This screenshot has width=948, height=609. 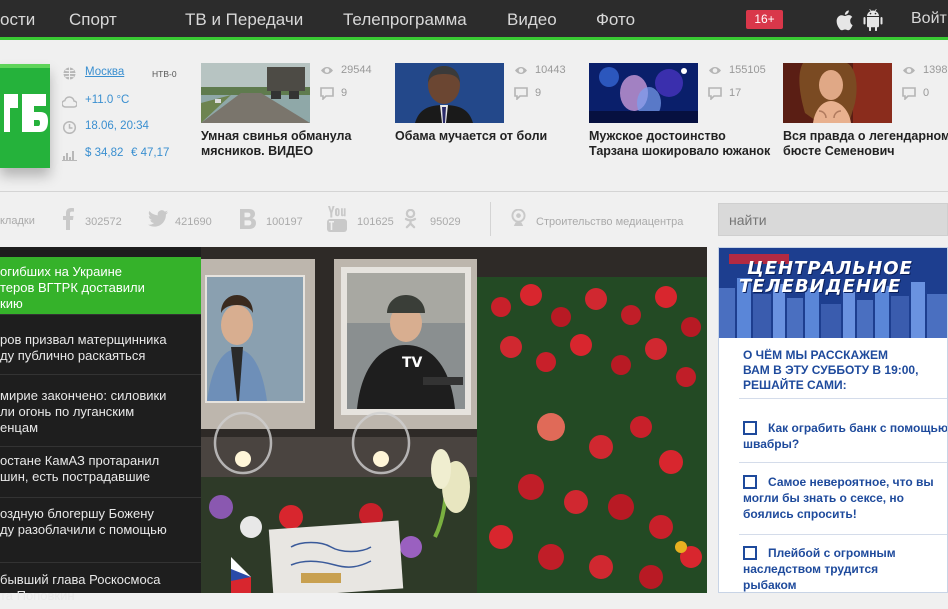 What do you see at coordinates (375, 222) in the screenshot?
I see `youtube-count: 101625` at bounding box center [375, 222].